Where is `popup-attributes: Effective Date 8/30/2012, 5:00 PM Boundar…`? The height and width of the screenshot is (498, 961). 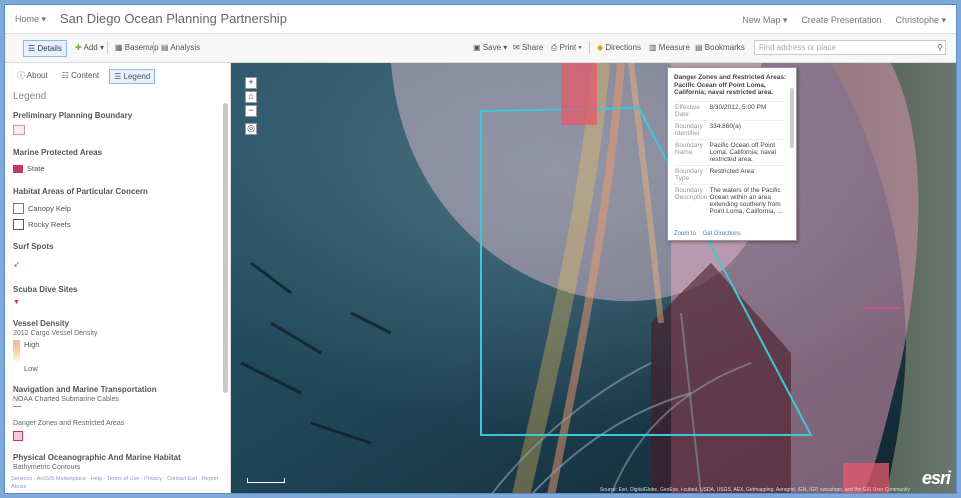 popup-attributes: Effective Date 8/30/2012, 5:00 PM Boundar… is located at coordinates (729, 158).